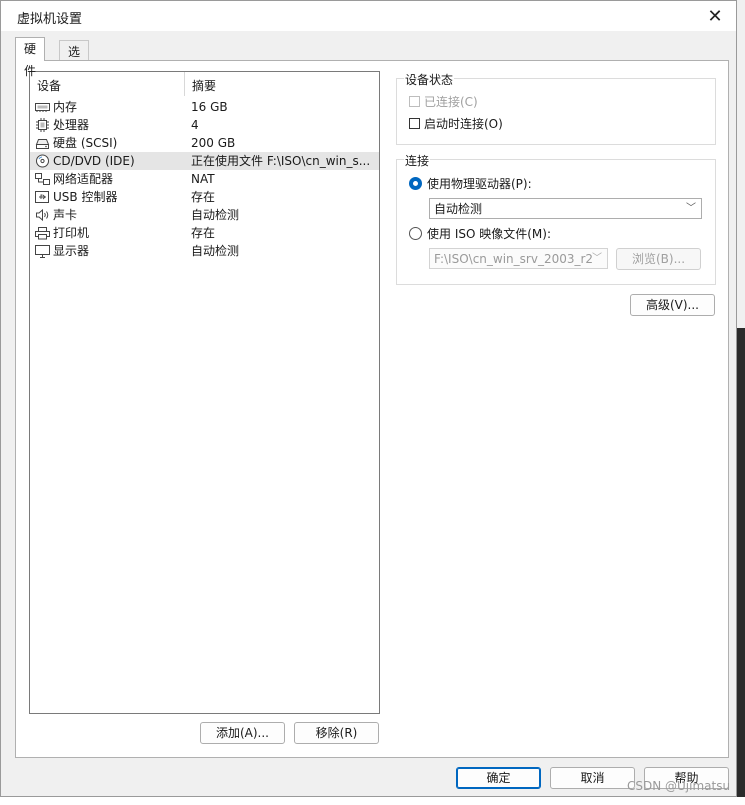 The width and height of the screenshot is (745, 805). Describe the element at coordinates (498, 778) in the screenshot. I see `ok-button: 确定` at that location.